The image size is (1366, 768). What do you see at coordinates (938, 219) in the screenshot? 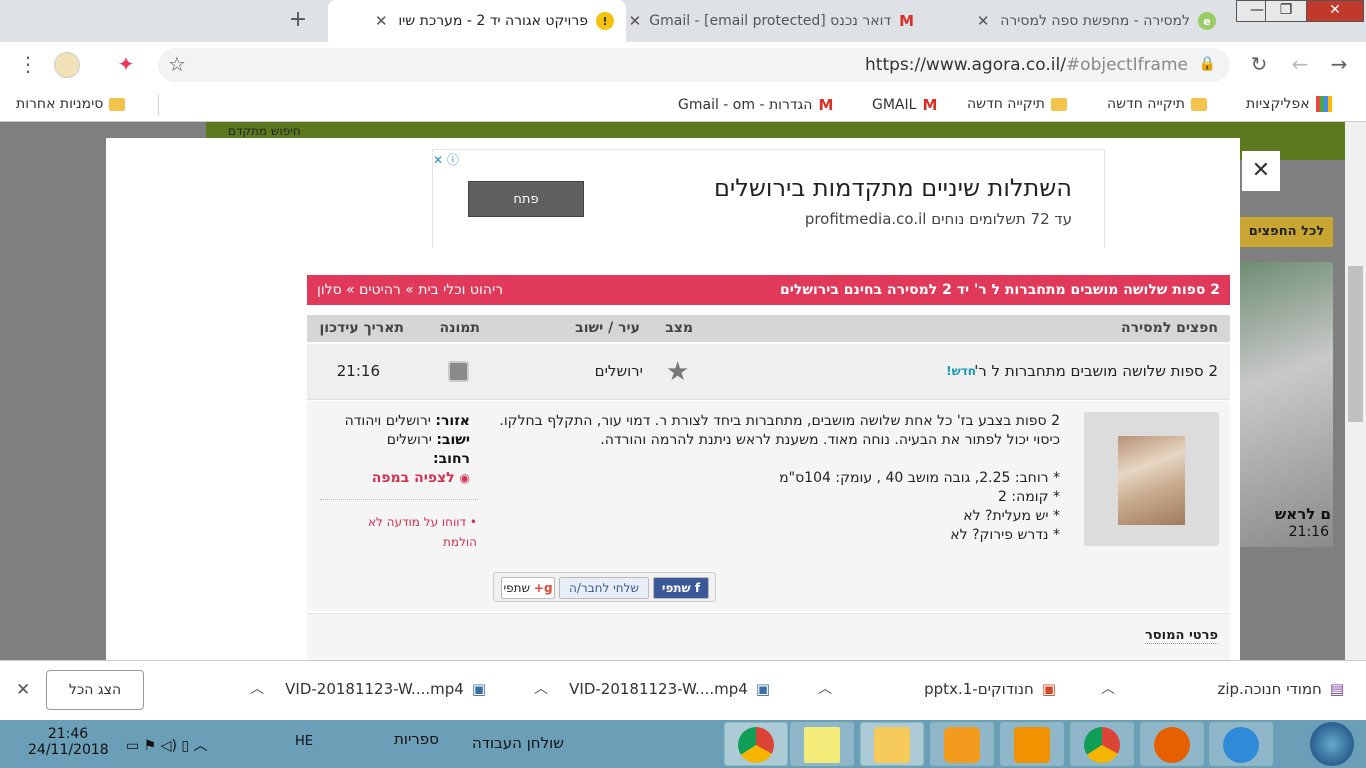
I see `ad-subtitle: עד 72 תשלומים נוחים profitmedia.co.il` at bounding box center [938, 219].